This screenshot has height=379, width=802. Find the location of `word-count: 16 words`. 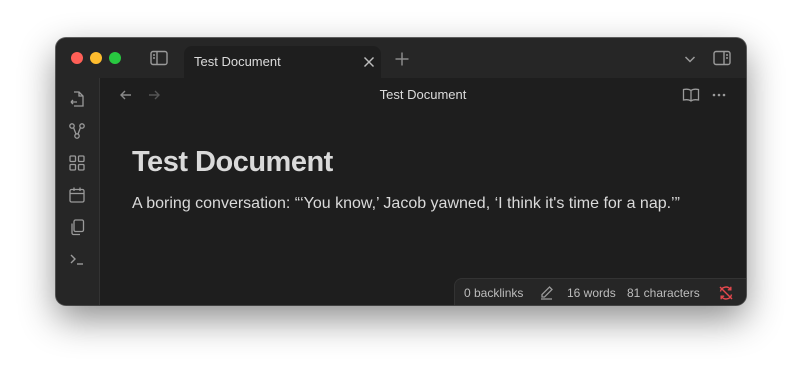

word-count: 16 words is located at coordinates (591, 293).